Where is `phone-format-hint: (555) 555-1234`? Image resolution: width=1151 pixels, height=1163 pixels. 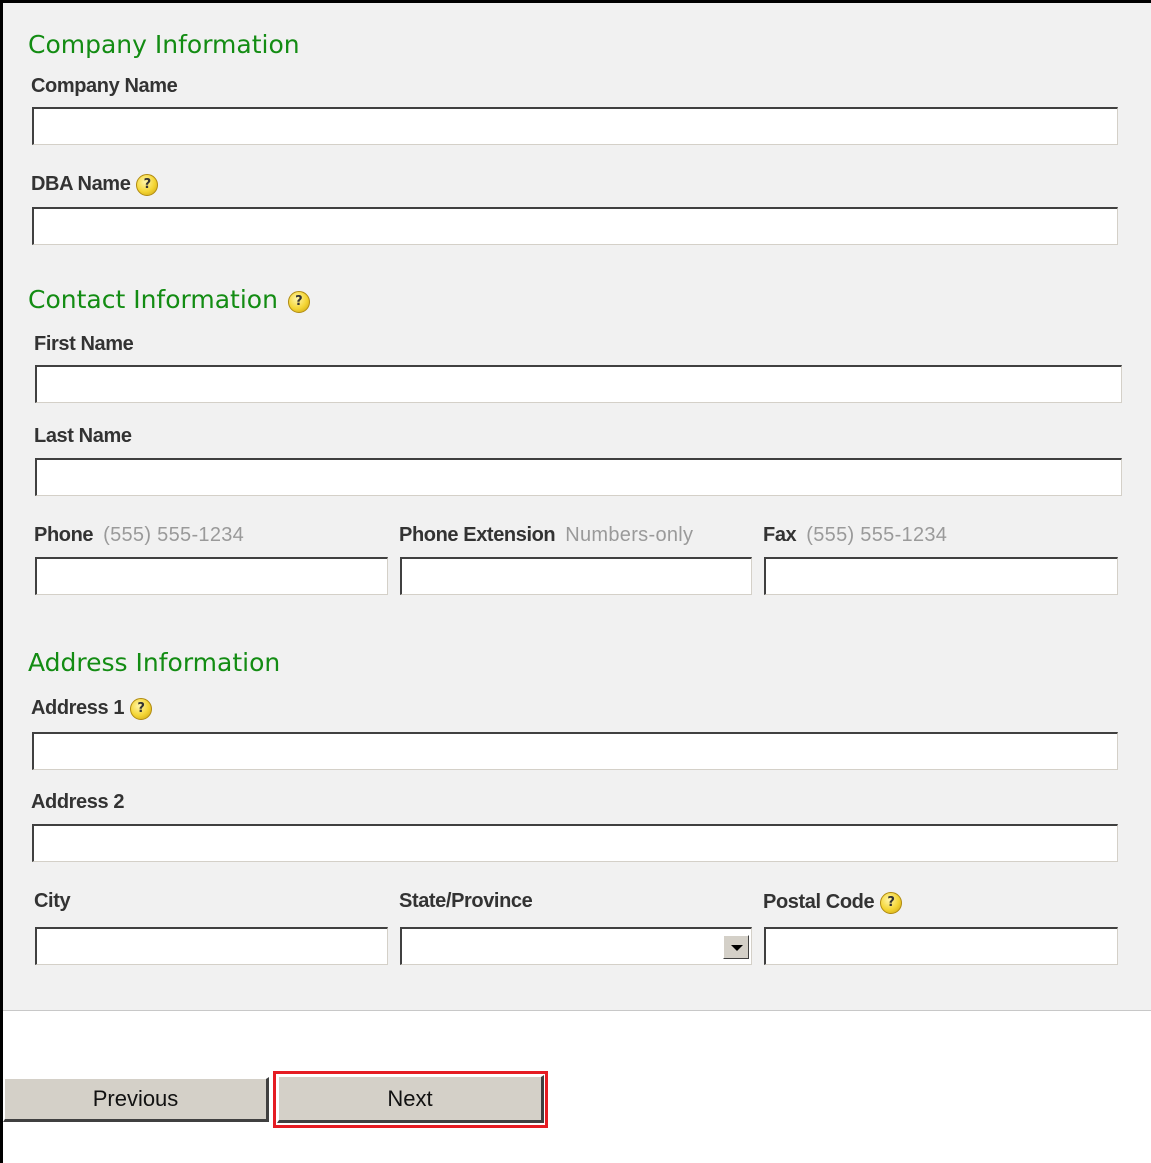 phone-format-hint: (555) 555-1234 is located at coordinates (174, 535).